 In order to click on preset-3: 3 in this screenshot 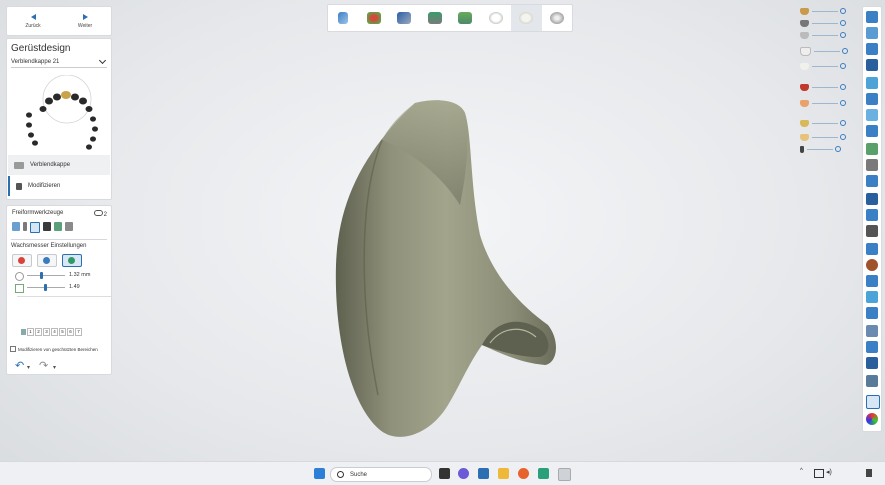, I will do `click(46, 332)`.